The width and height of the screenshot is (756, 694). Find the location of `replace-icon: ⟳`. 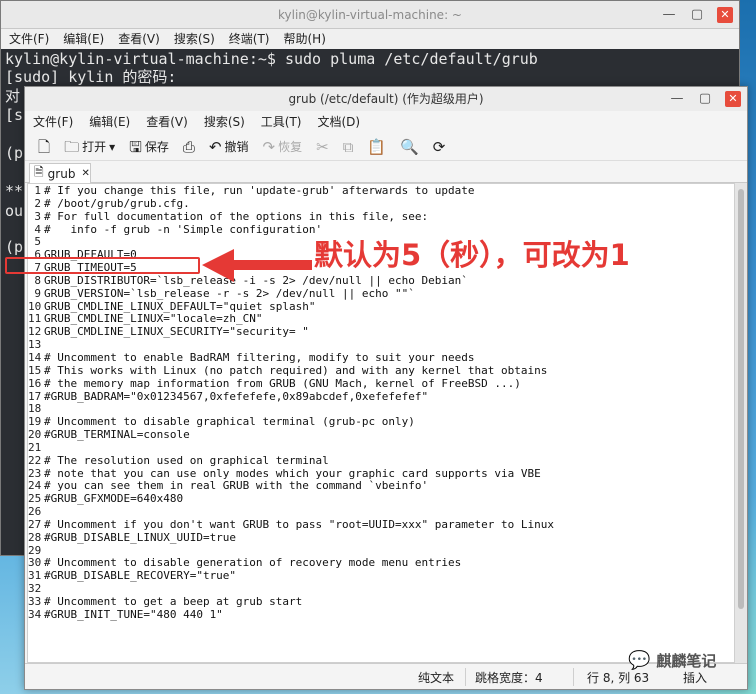

replace-icon: ⟳ is located at coordinates (439, 146).